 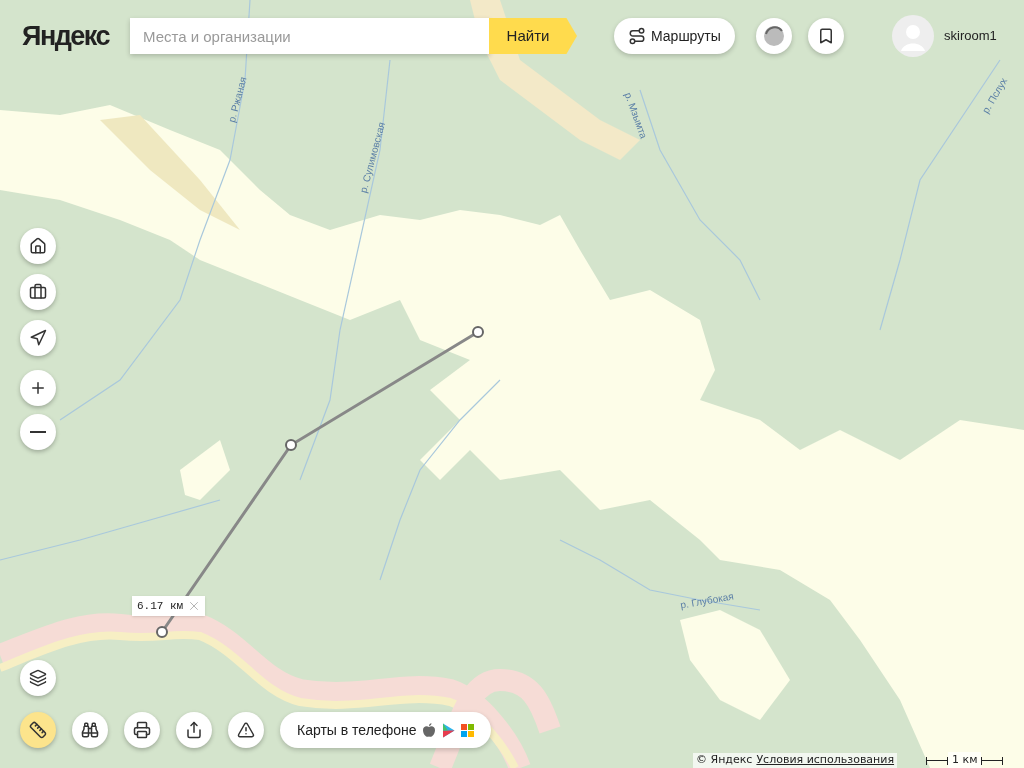 What do you see at coordinates (38, 292) in the screenshot?
I see `briefcase-icon` at bounding box center [38, 292].